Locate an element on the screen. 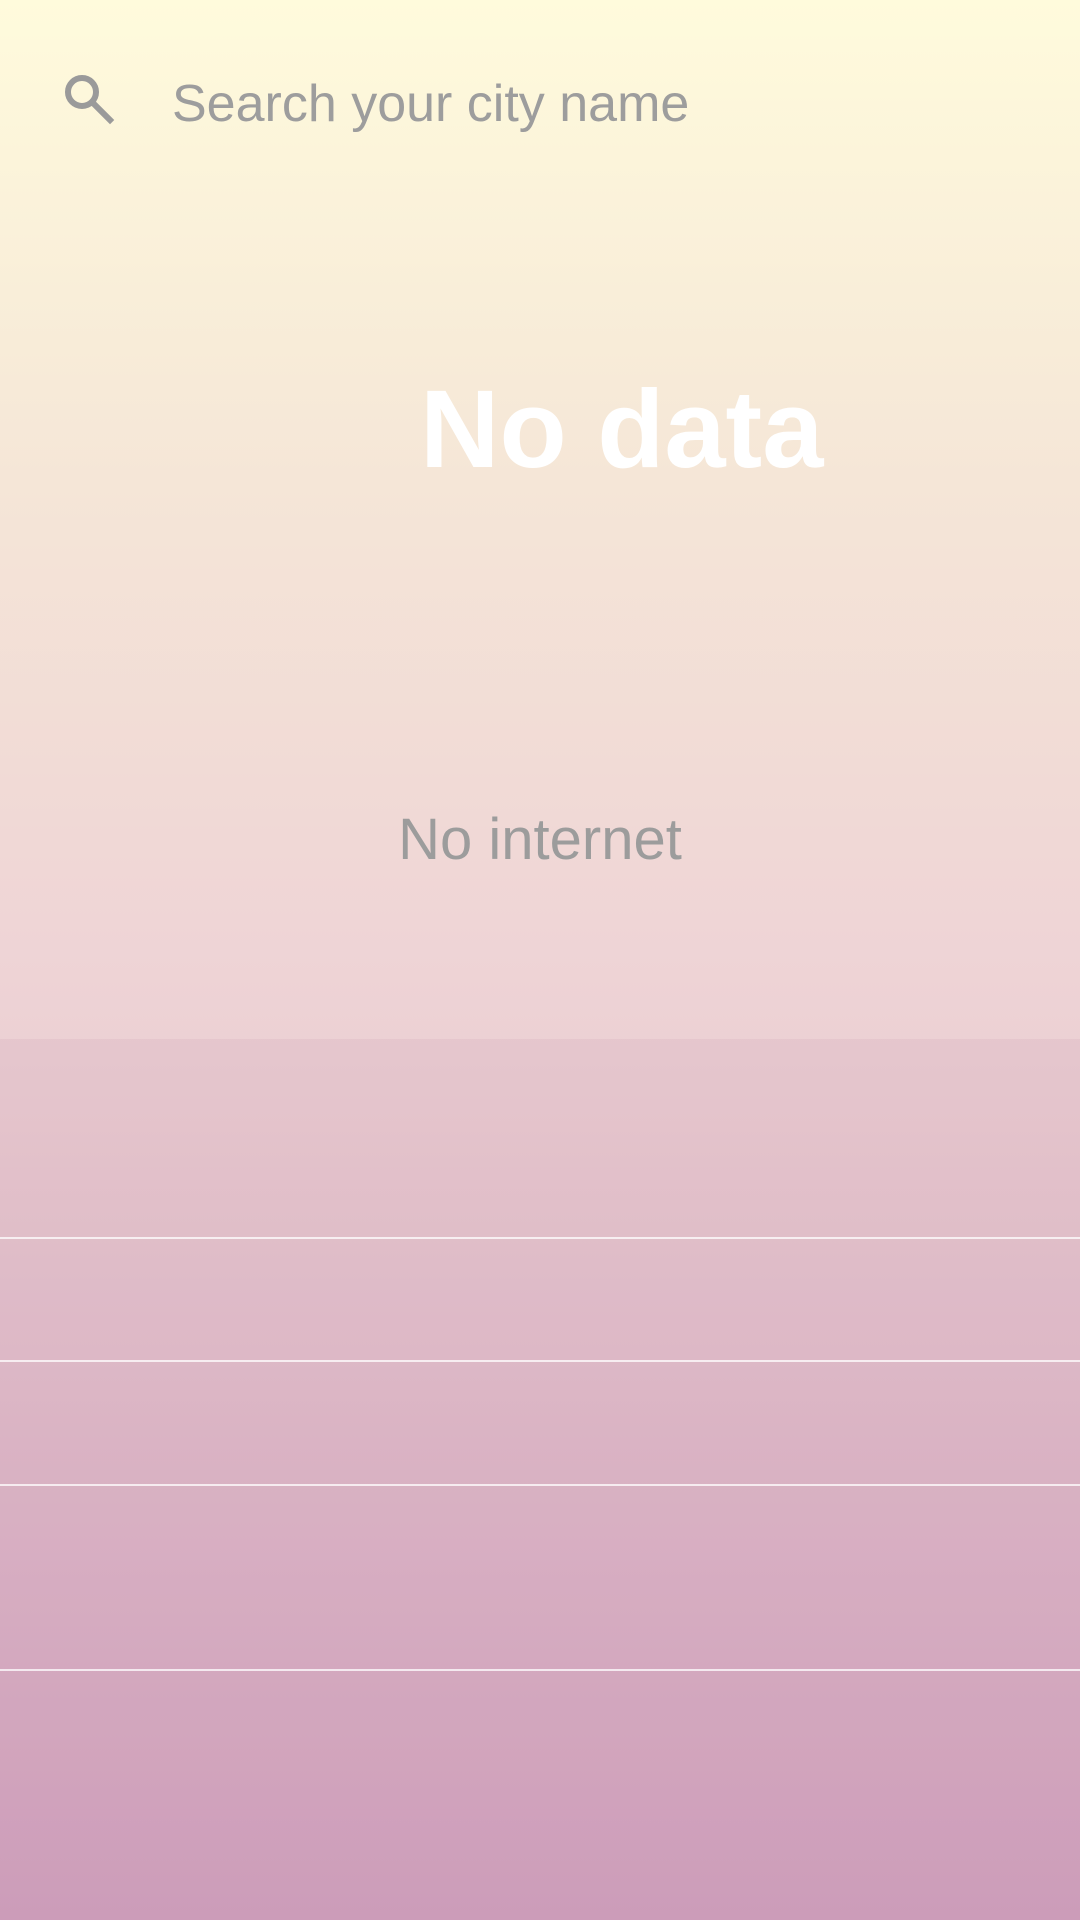  search-bar is located at coordinates (540, 100).